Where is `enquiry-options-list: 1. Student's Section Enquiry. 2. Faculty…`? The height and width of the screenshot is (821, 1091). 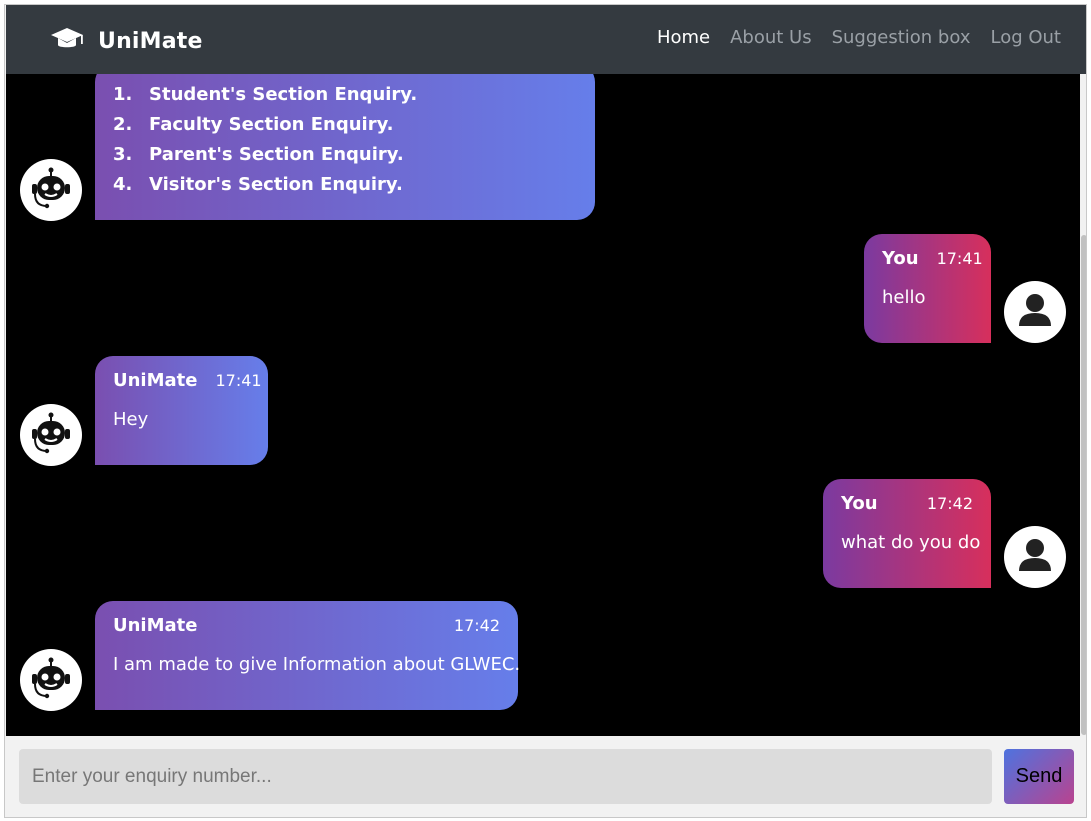 enquiry-options-list: 1. Student's Section Enquiry. 2. Faculty… is located at coordinates (345, 144).